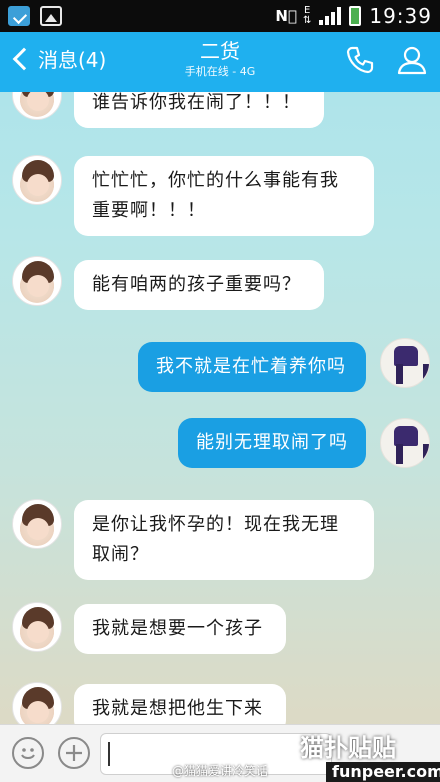 The height and width of the screenshot is (782, 440). I want to click on message-bubble: 是你让我怀孕的！现在我无理取闹？, so click(224, 540).